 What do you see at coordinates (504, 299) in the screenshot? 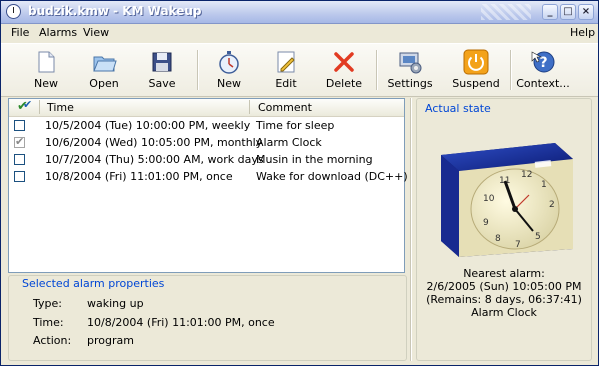
I see `remaining-time: (Remains: 8 days, 06:37:41)` at bounding box center [504, 299].